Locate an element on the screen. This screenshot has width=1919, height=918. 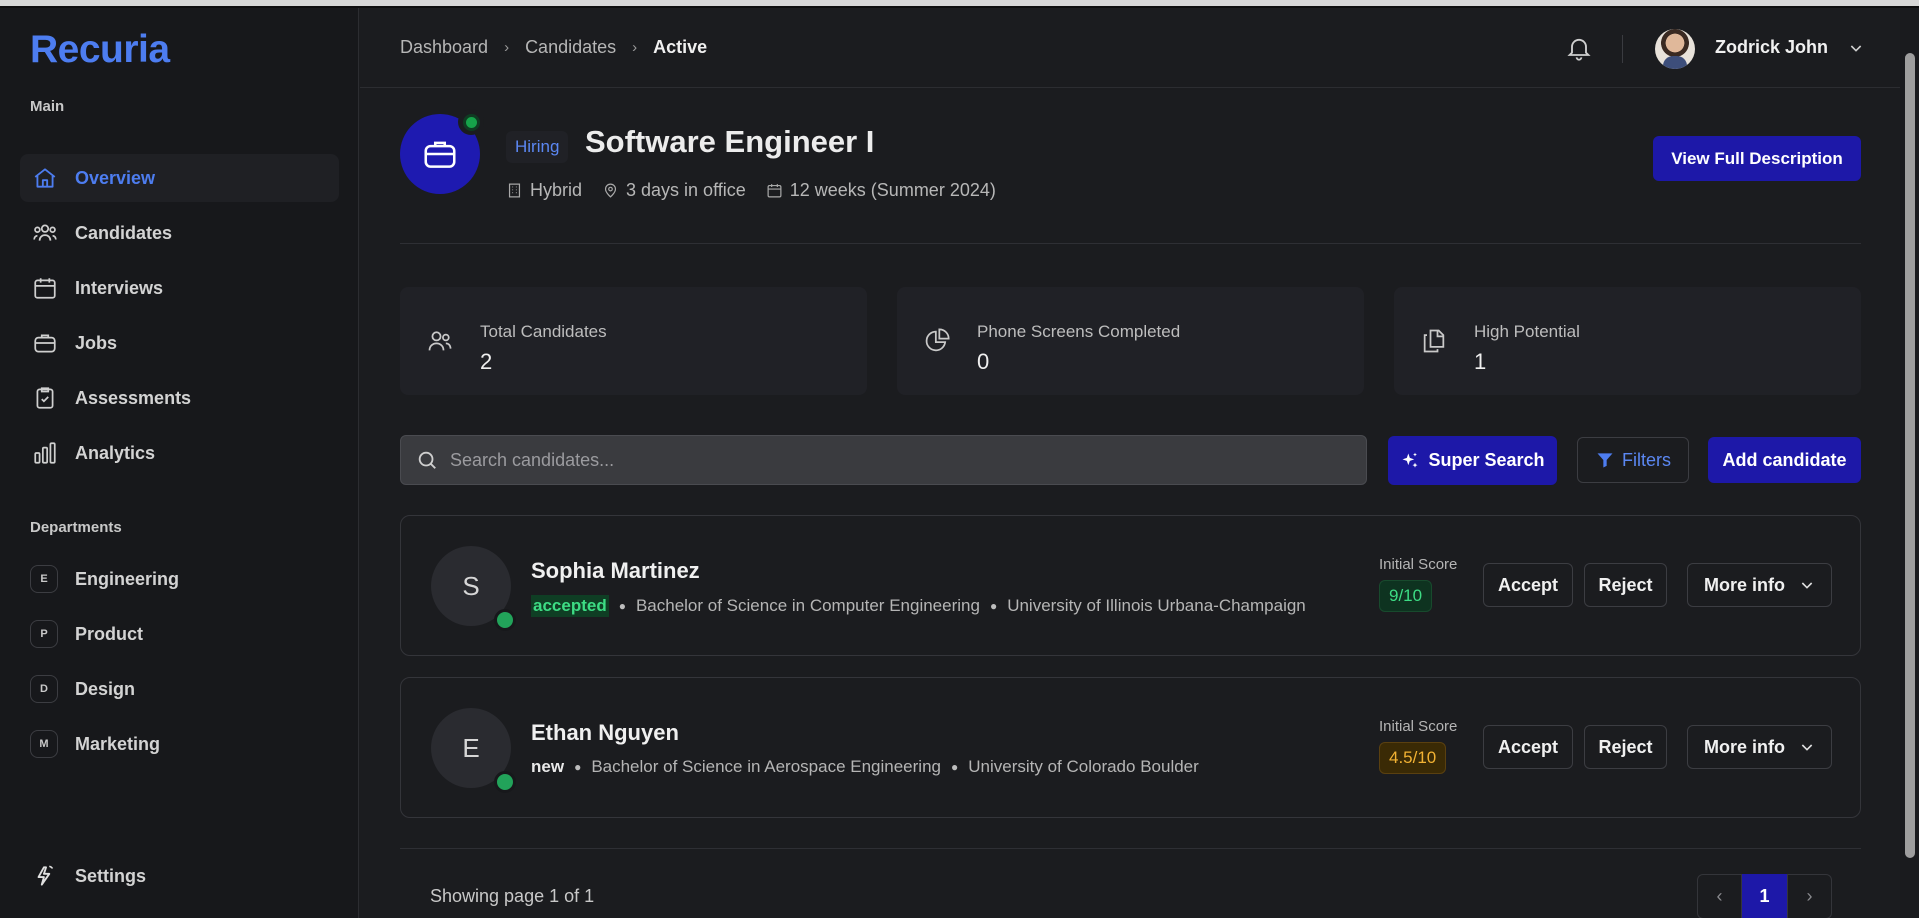
candidate-status-dot is located at coordinates (505, 782).